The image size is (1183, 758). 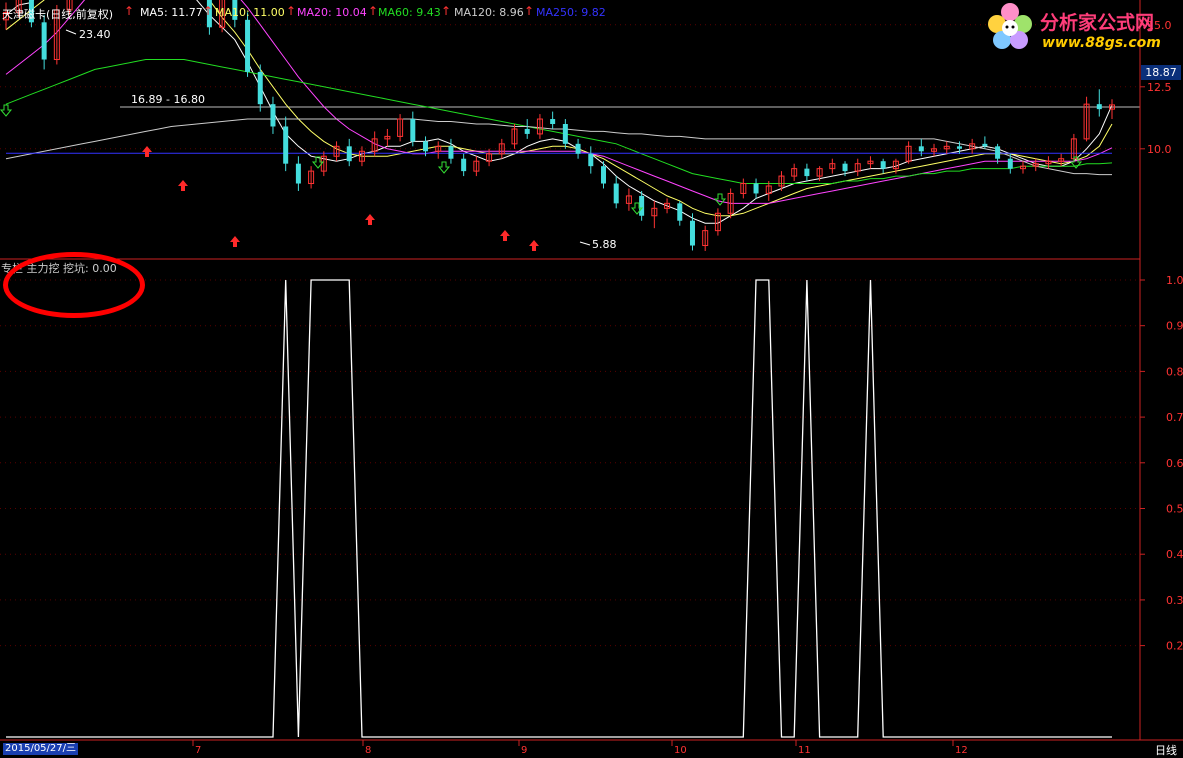 I want to click on ma5-label: MA5: 11.77, so click(x=171, y=12).